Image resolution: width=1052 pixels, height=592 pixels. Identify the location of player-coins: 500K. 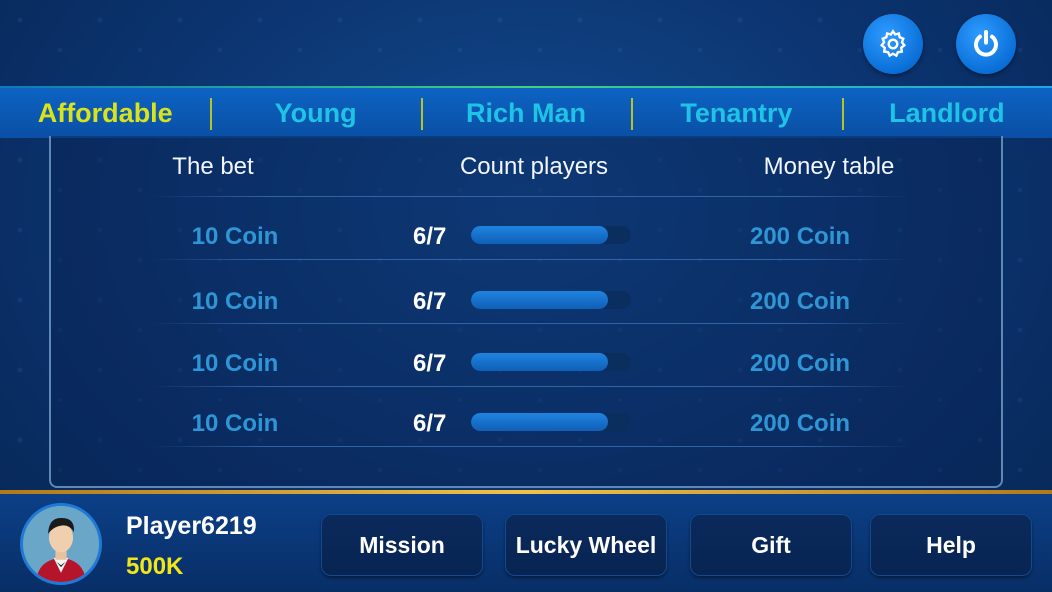
(155, 566).